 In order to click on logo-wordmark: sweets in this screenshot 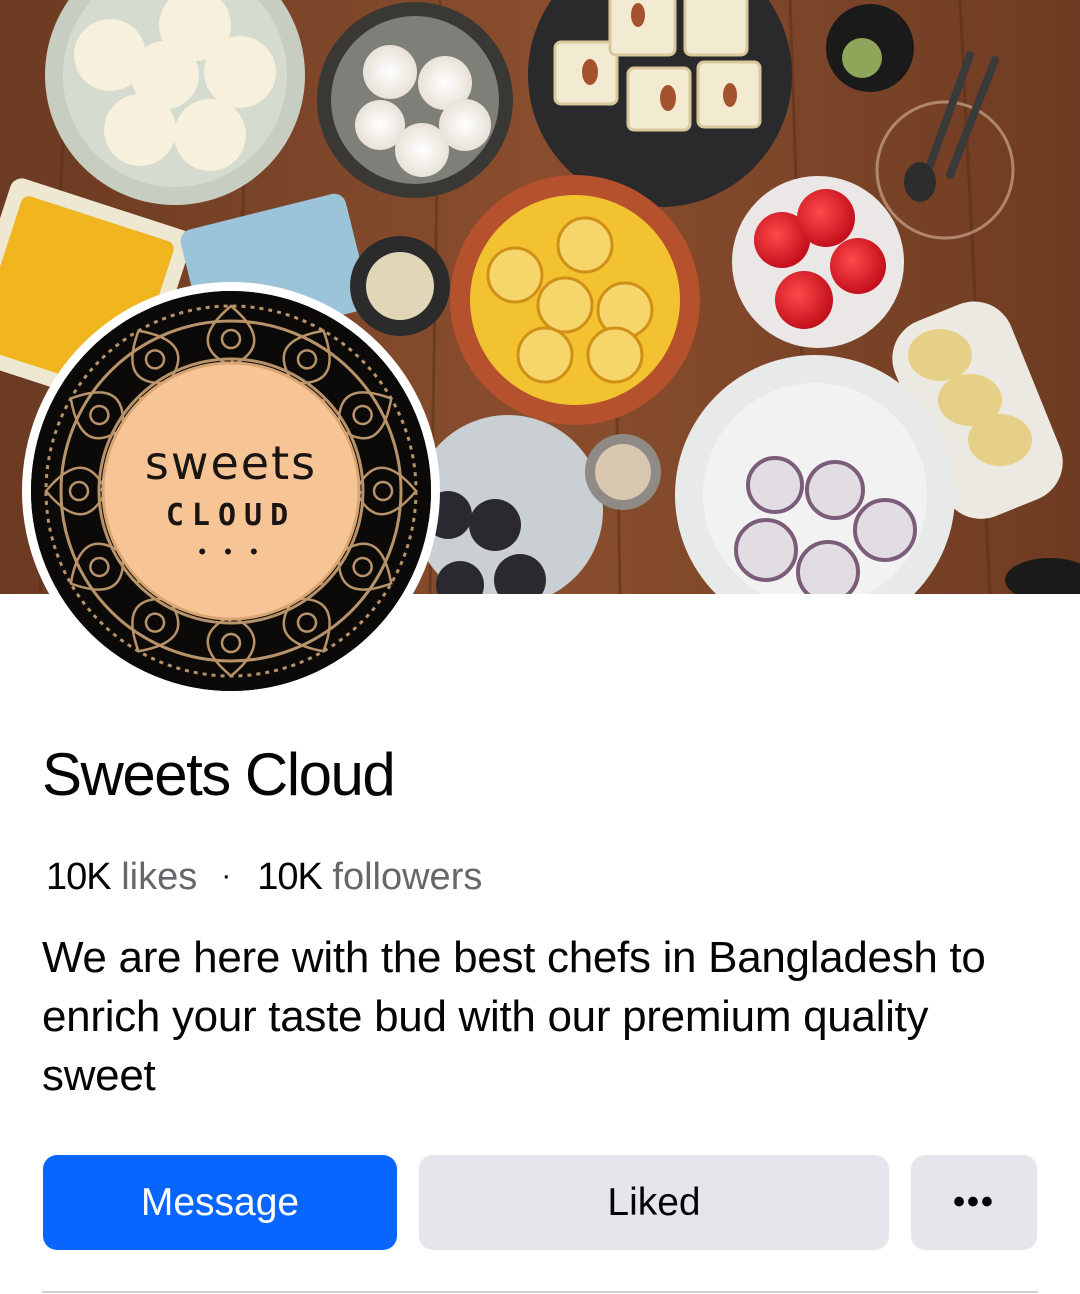, I will do `click(231, 463)`.